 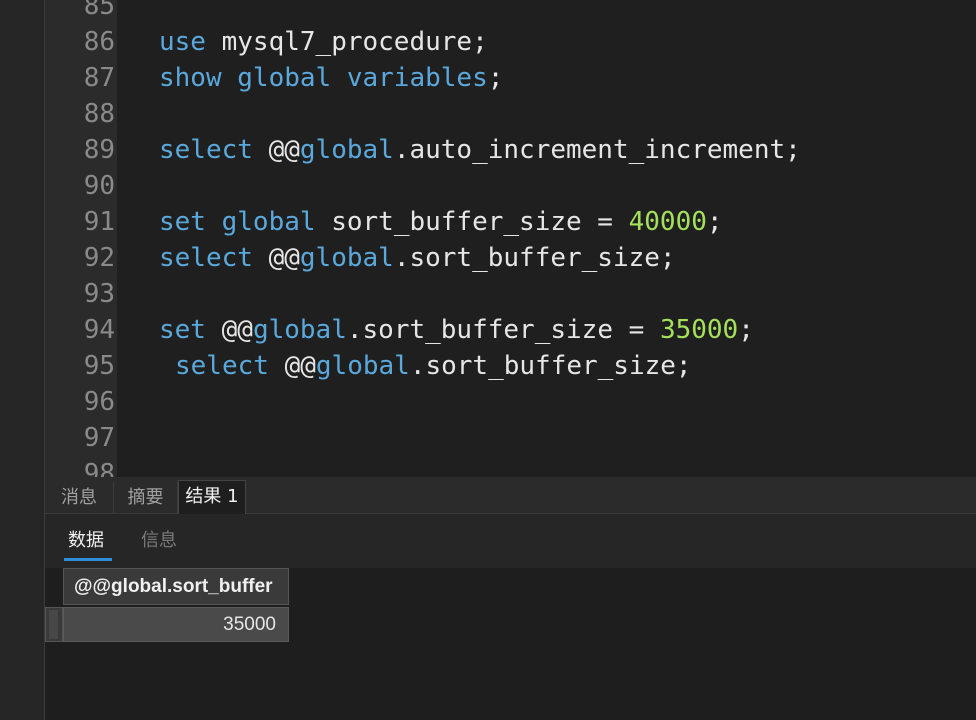 I want to click on code-line: 96, so click(x=510, y=402).